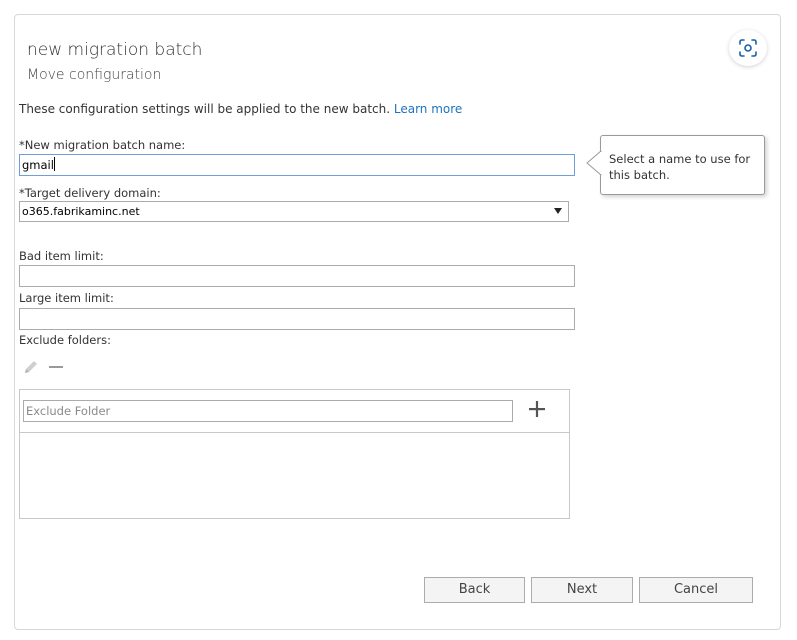  Describe the element at coordinates (294, 211) in the screenshot. I see `target-domain-select: o365.fabrikaminc.net` at that location.